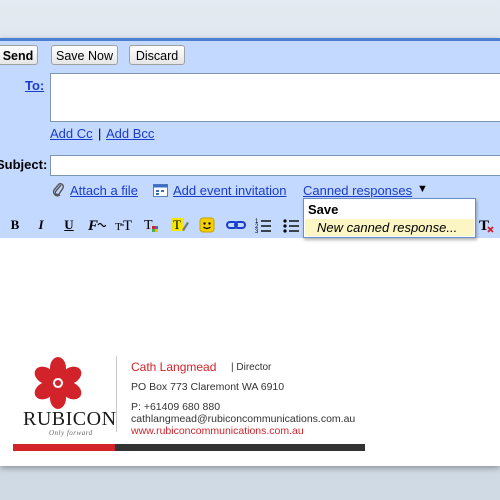 Image resolution: width=500 pixels, height=500 pixels. Describe the element at coordinates (357, 190) in the screenshot. I see `canned-responses-link: Canned responses` at that location.